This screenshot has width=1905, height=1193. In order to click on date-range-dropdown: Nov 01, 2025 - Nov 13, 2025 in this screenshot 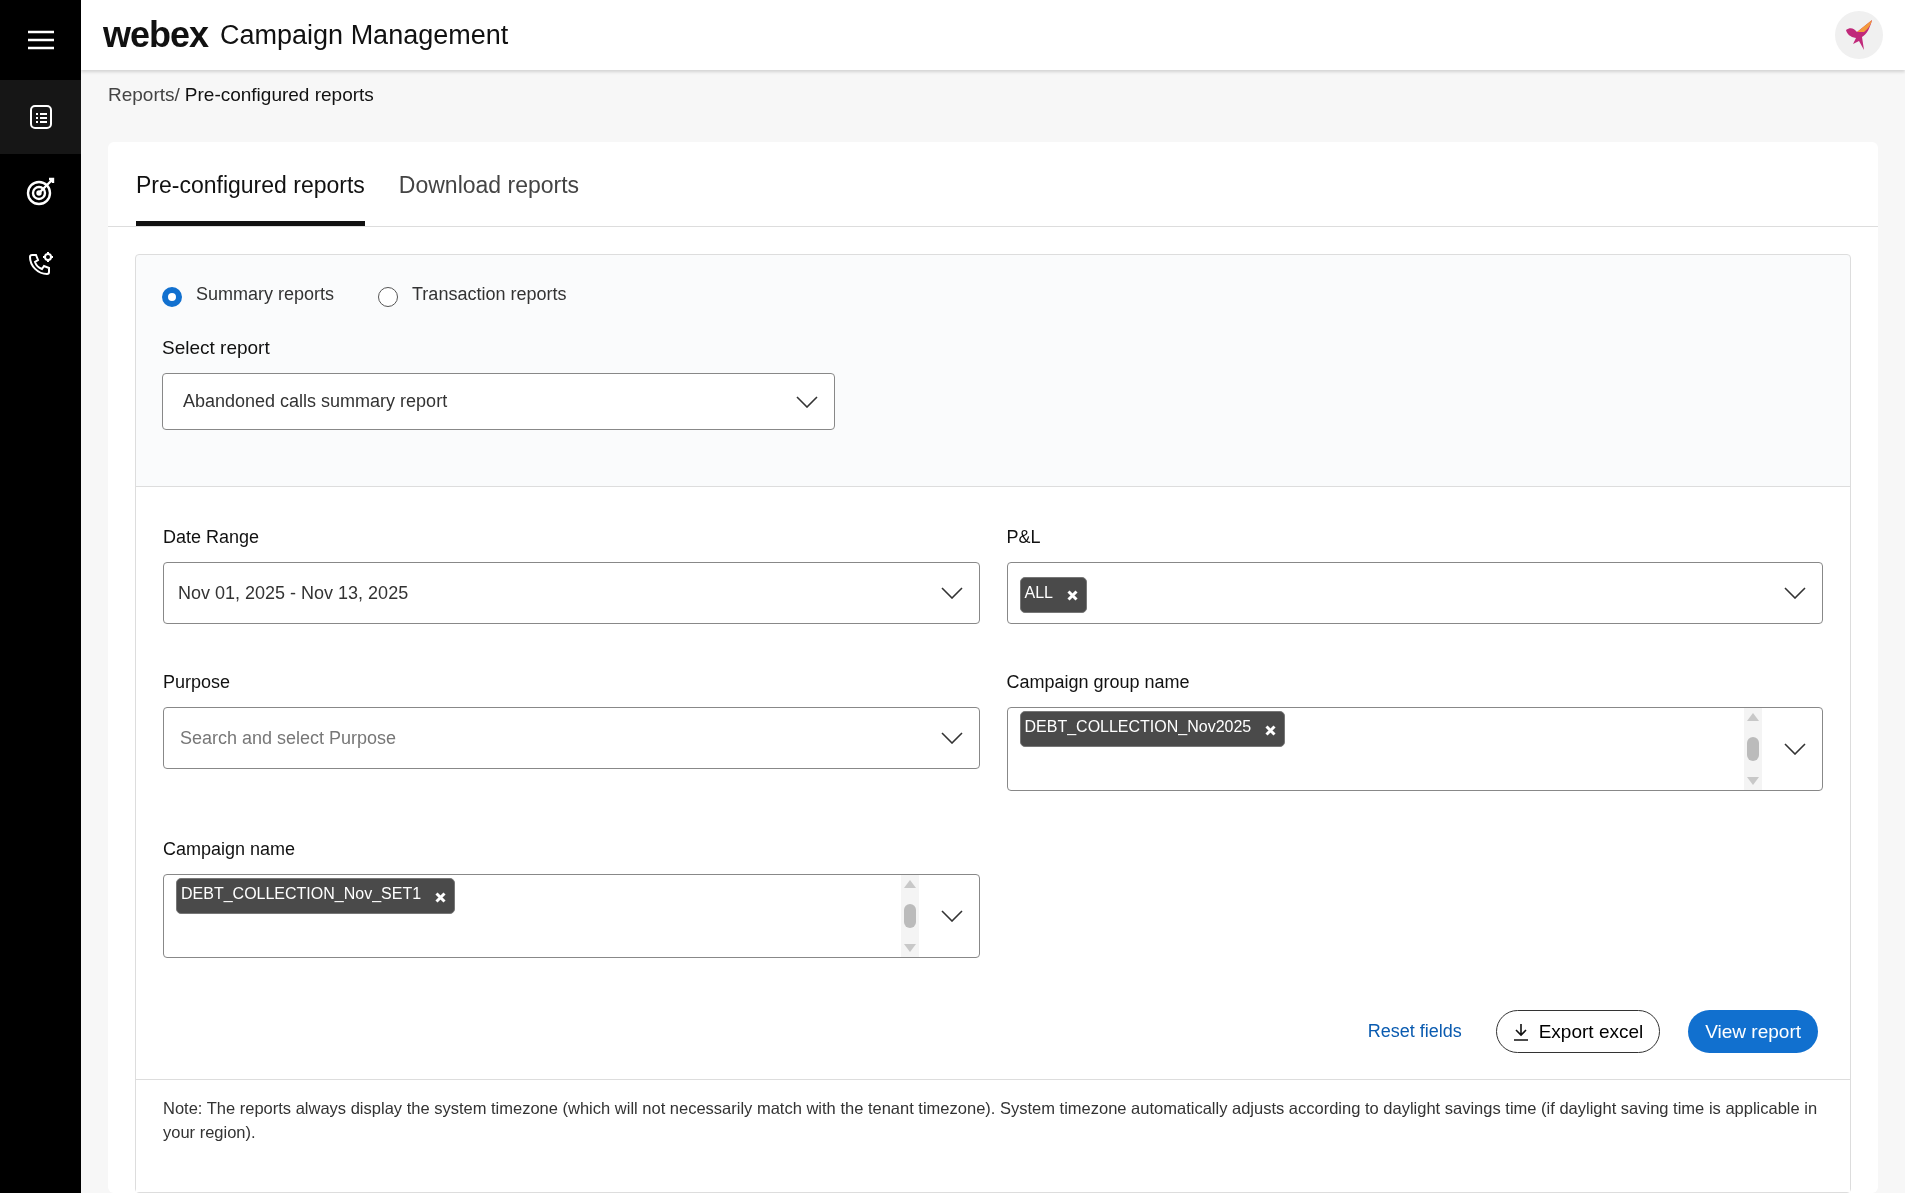, I will do `click(571, 593)`.